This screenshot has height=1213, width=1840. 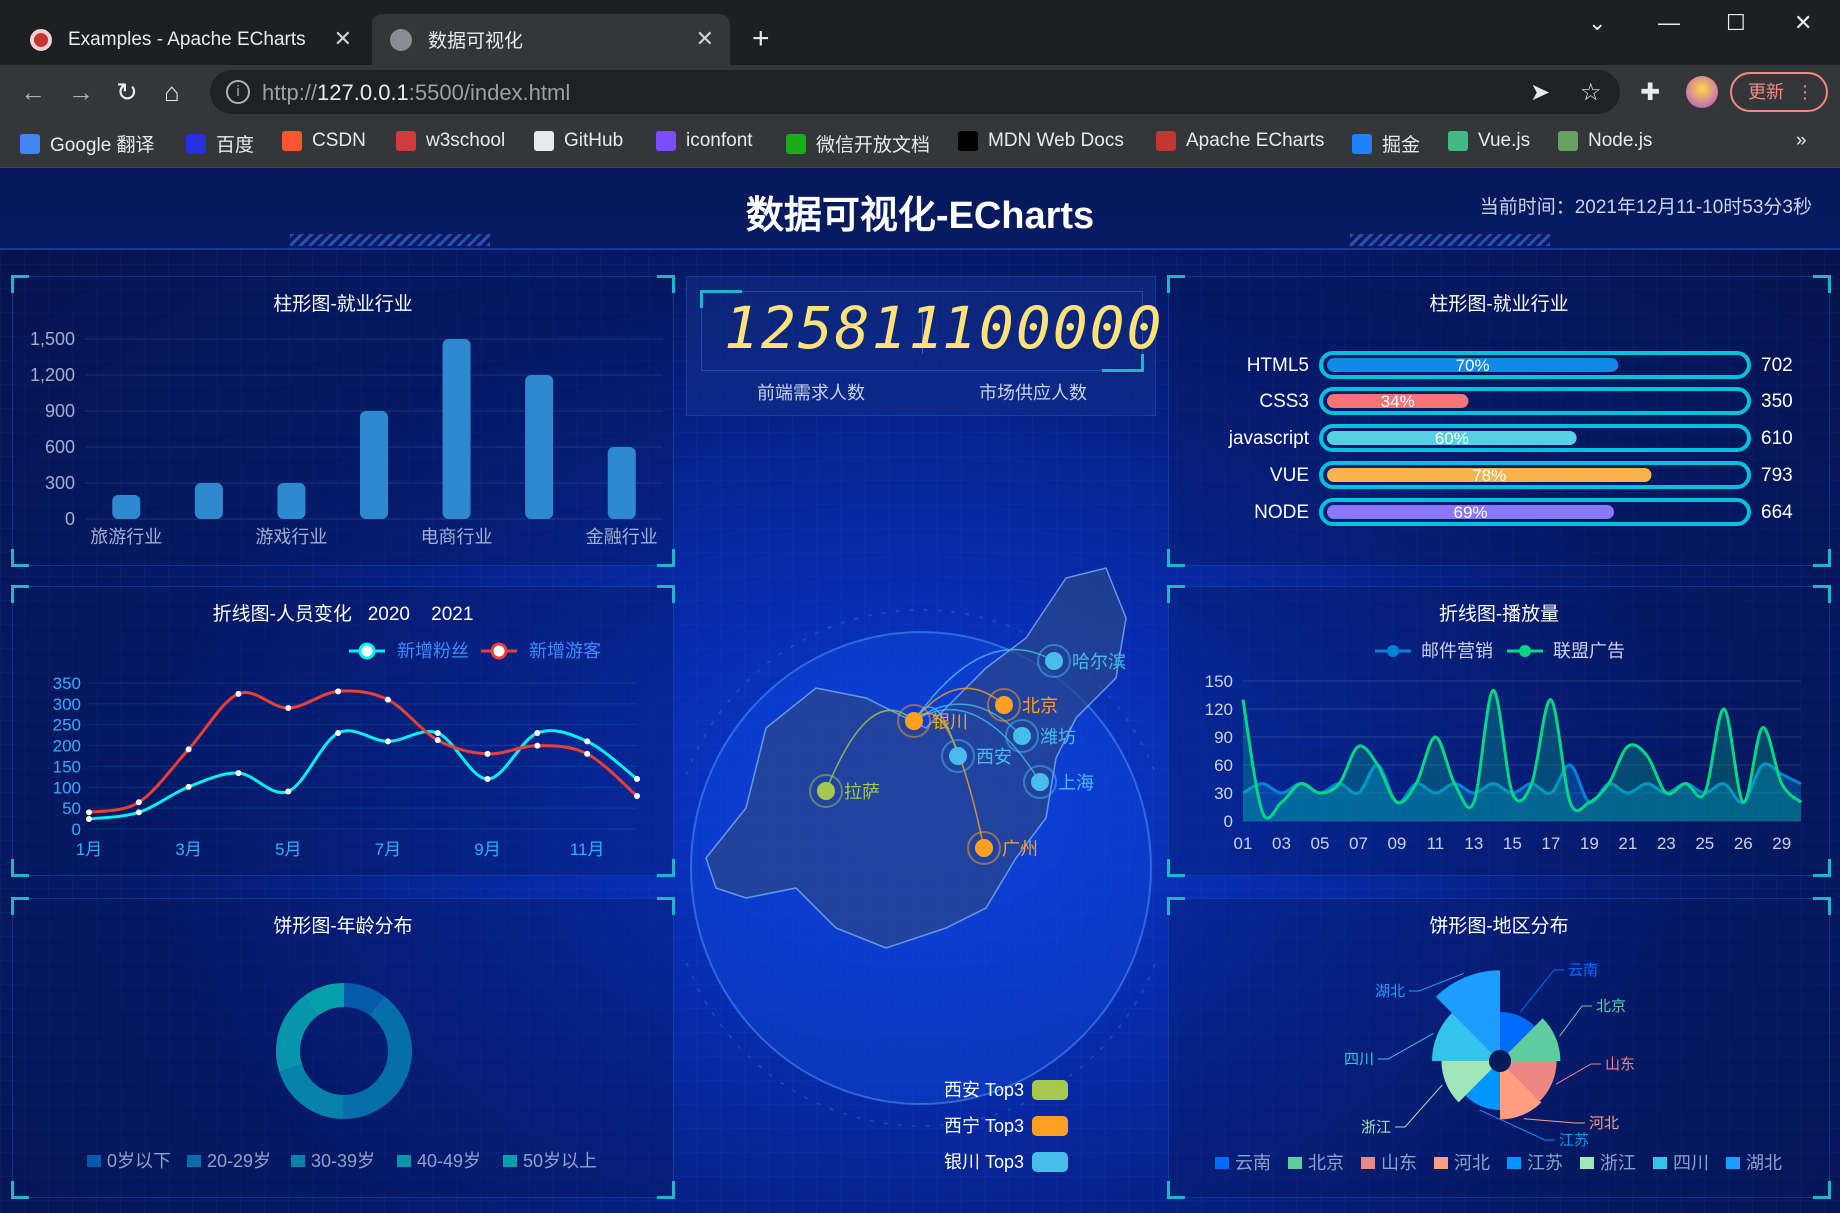 I want to click on bookmark-star-icon: ☆, so click(x=1591, y=92).